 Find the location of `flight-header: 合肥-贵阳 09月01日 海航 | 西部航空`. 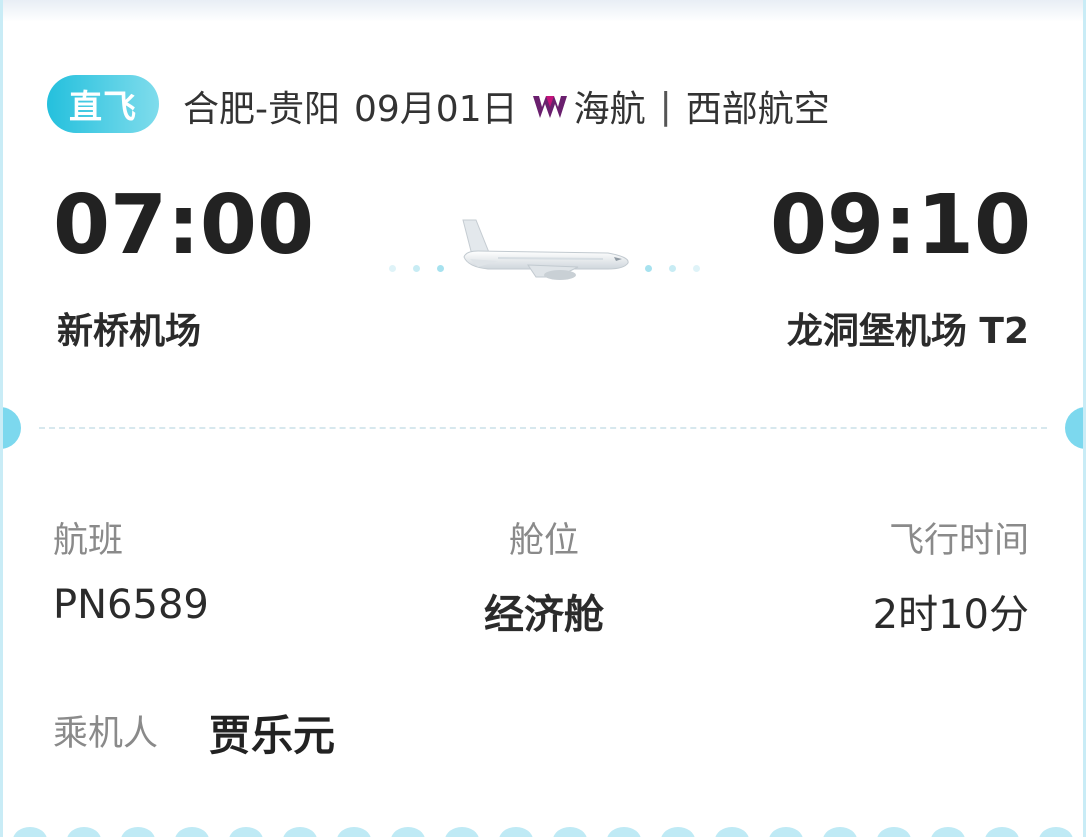

flight-header: 合肥-贵阳 09月01日 海航 | 西部航空 is located at coordinates (506, 106).